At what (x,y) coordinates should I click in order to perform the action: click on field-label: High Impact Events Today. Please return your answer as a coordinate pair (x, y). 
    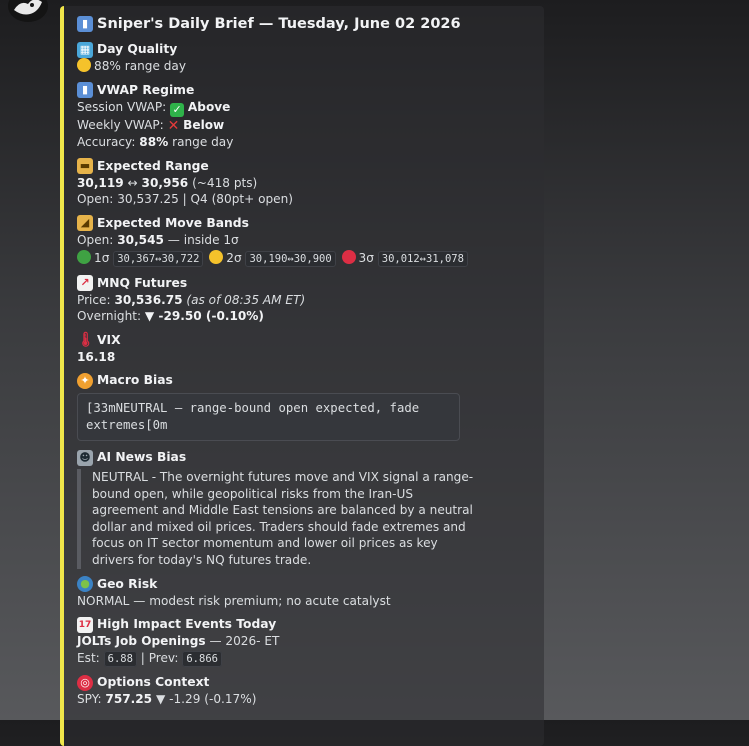
    Looking at the image, I should click on (187, 624).